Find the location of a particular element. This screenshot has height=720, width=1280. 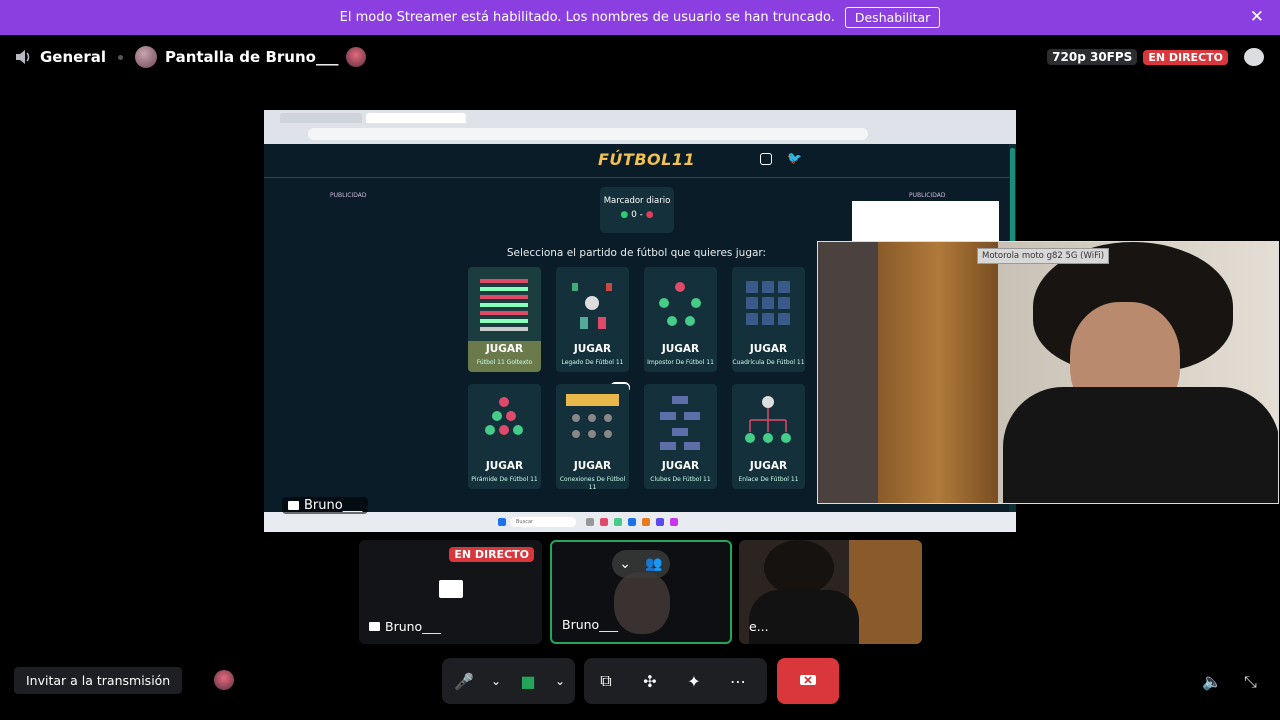

webcam-overlay: Motorola moto g82 5G (WiFi) is located at coordinates (1048, 372).